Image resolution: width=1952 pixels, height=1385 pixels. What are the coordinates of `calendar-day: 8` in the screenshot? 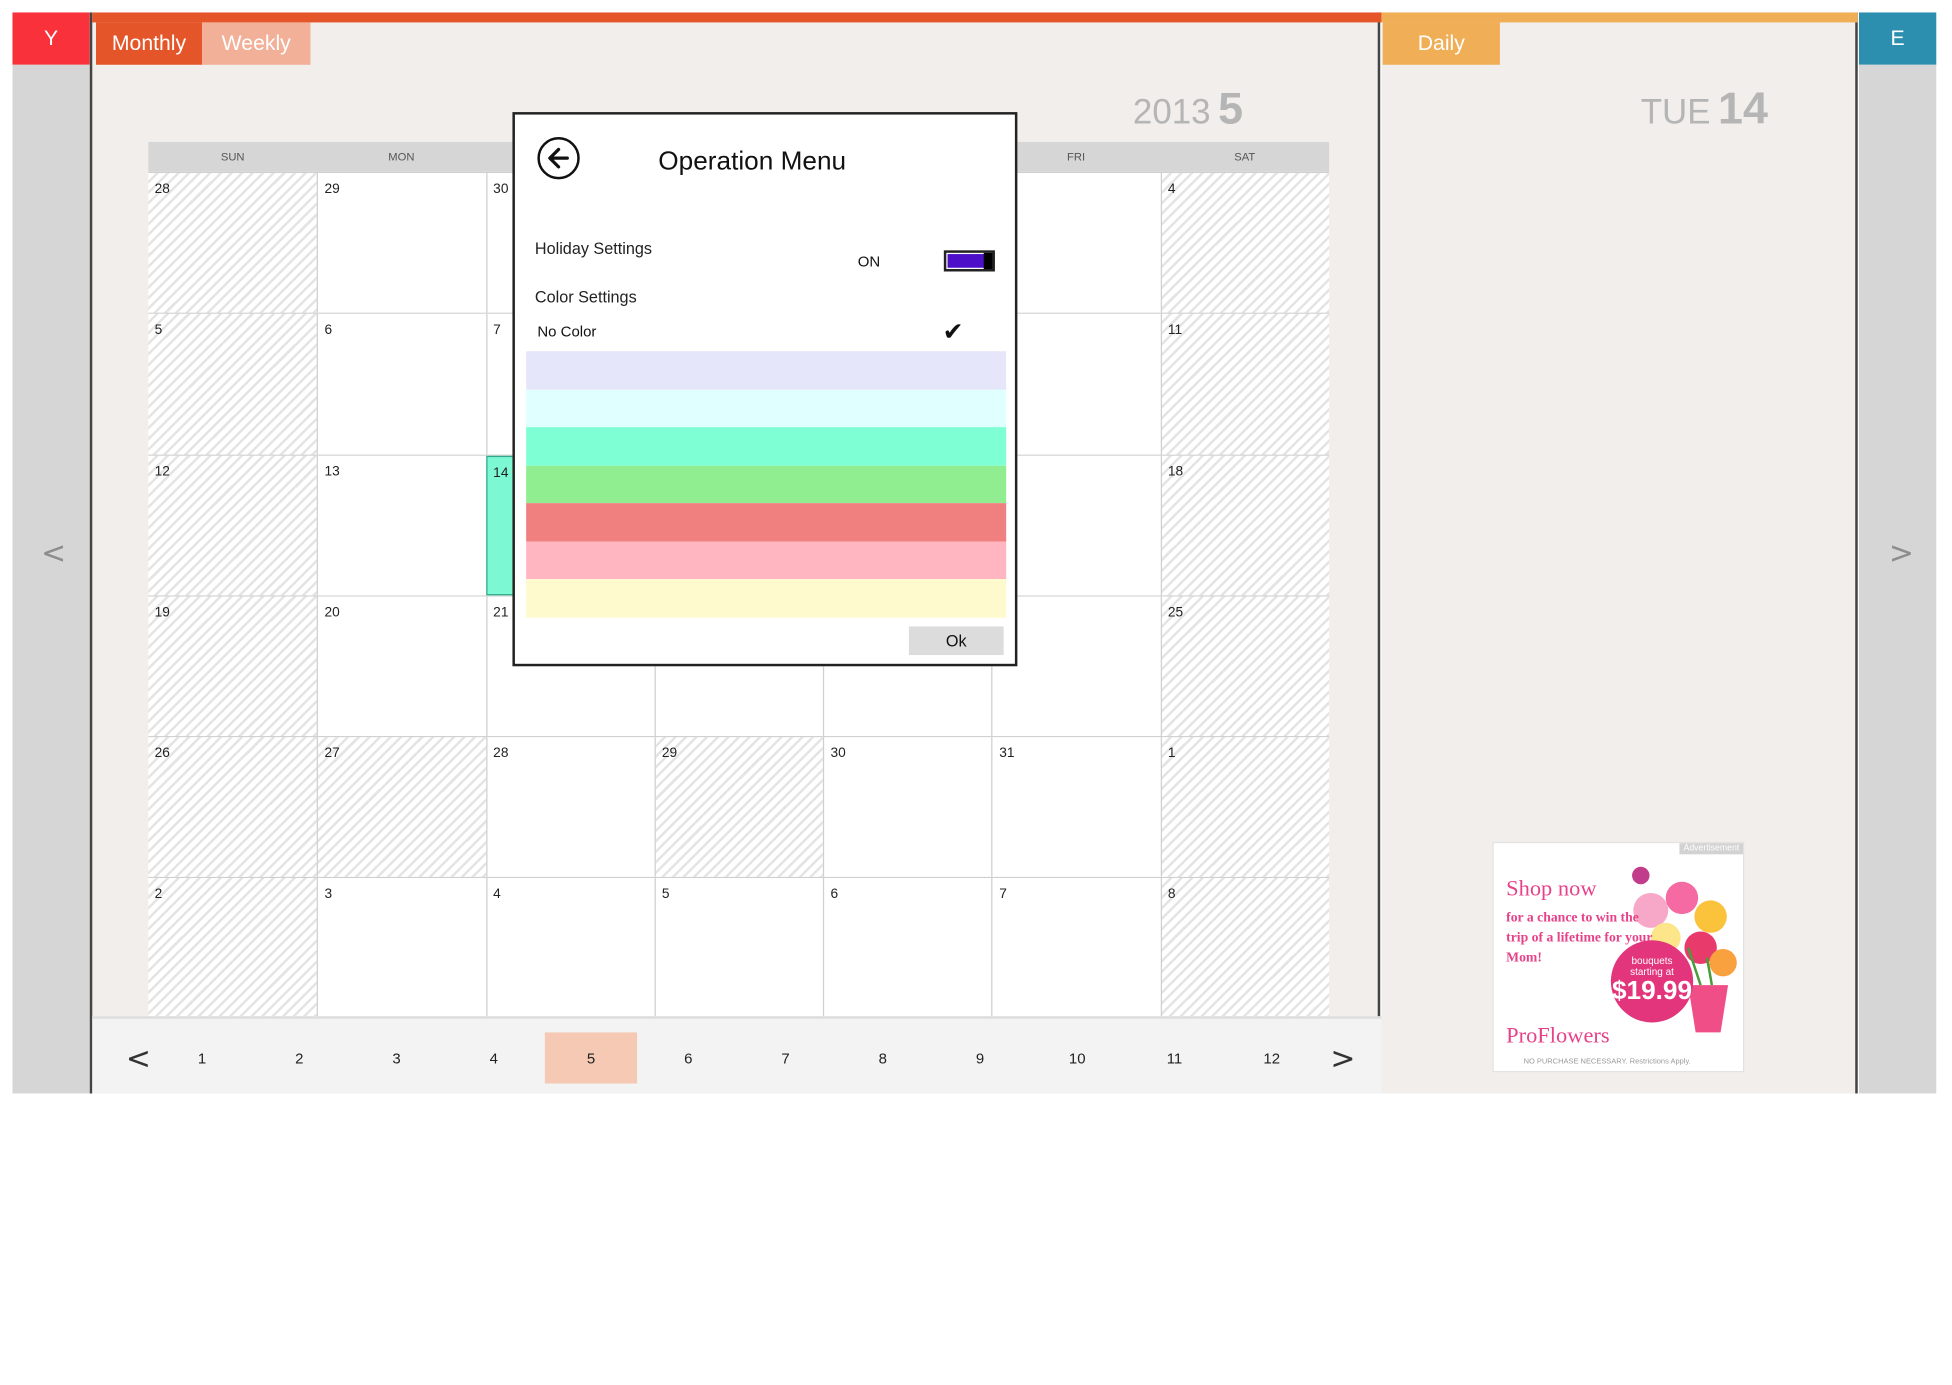 It's located at (1245, 948).